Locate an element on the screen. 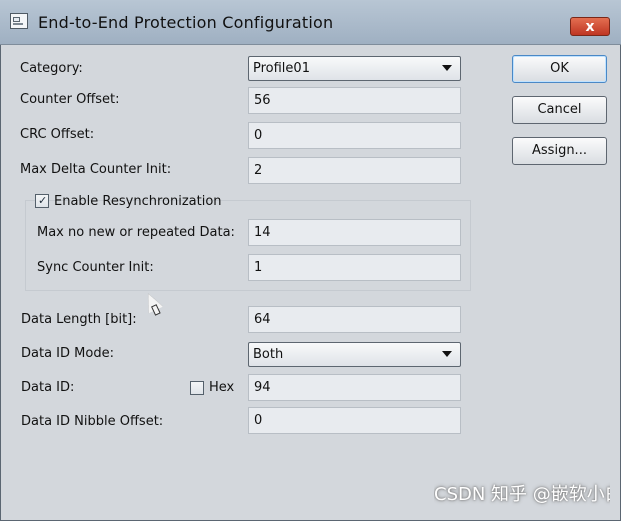  counter-offset-value: 56 is located at coordinates (262, 100).